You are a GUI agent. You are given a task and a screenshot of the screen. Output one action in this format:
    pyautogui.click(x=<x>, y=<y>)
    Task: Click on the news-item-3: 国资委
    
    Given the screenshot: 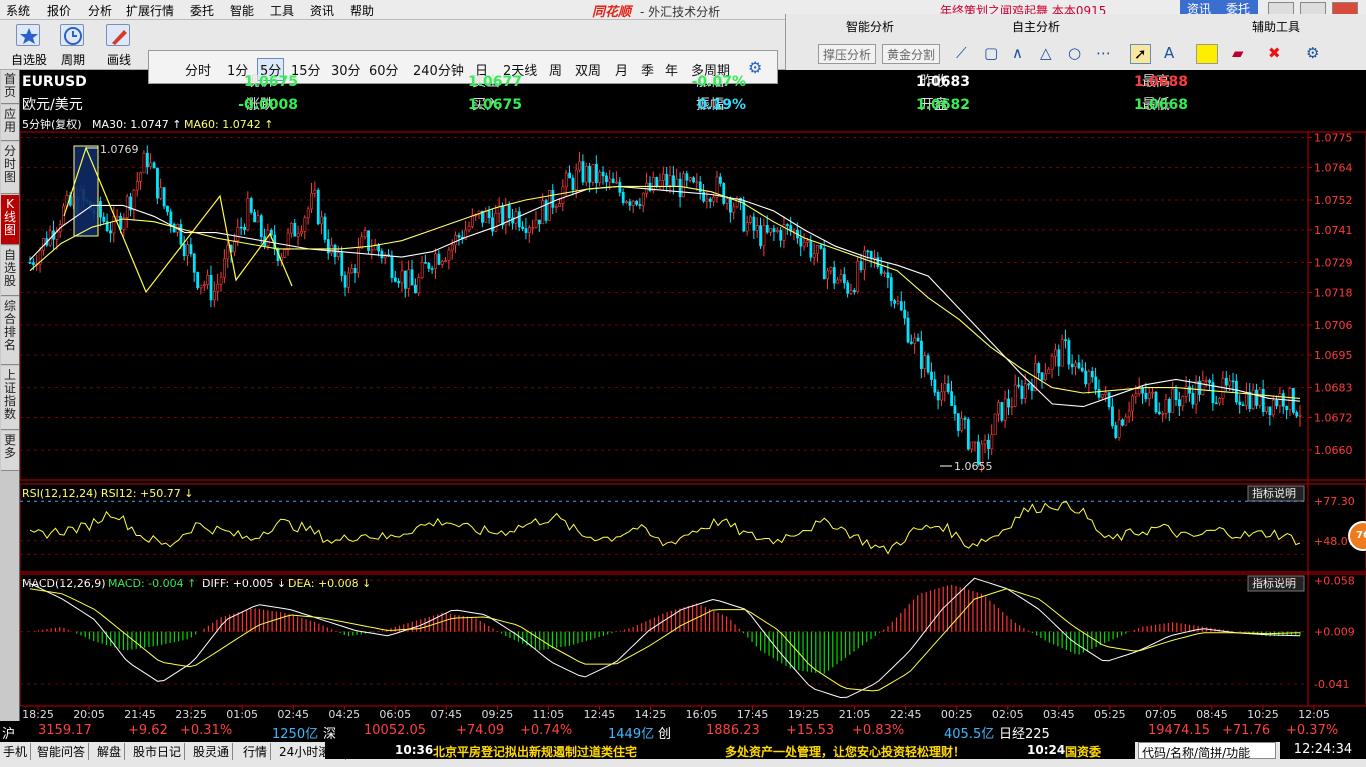 What is the action you would take?
    pyautogui.click(x=1083, y=751)
    